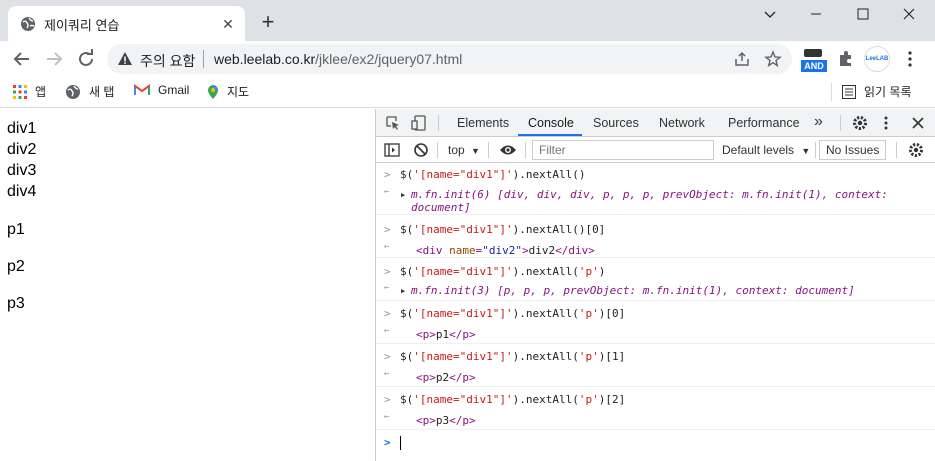  What do you see at coordinates (29, 91) in the screenshot?
I see `bookmark-apps: 앱` at bounding box center [29, 91].